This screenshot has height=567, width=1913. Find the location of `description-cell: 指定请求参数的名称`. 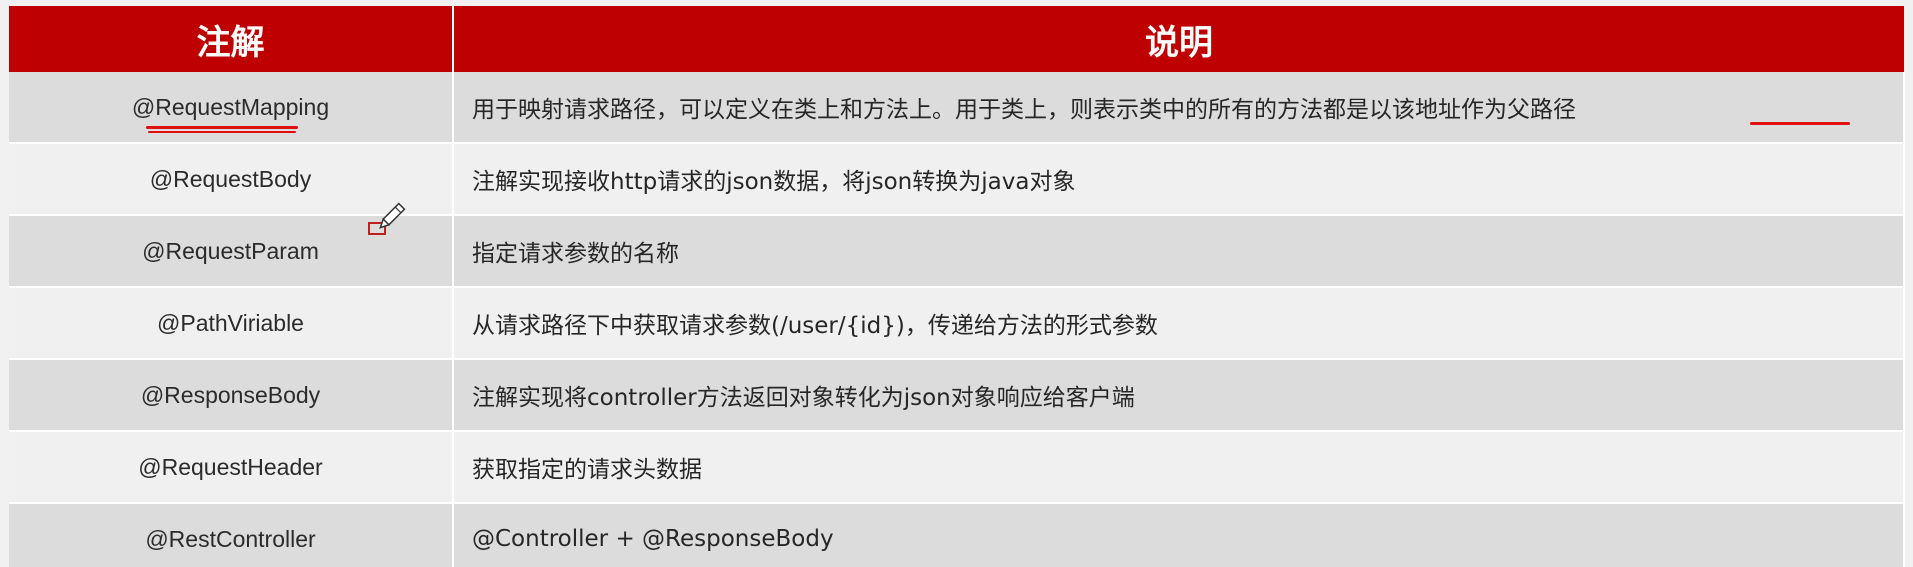

description-cell: 指定请求参数的名称 is located at coordinates (1179, 251).